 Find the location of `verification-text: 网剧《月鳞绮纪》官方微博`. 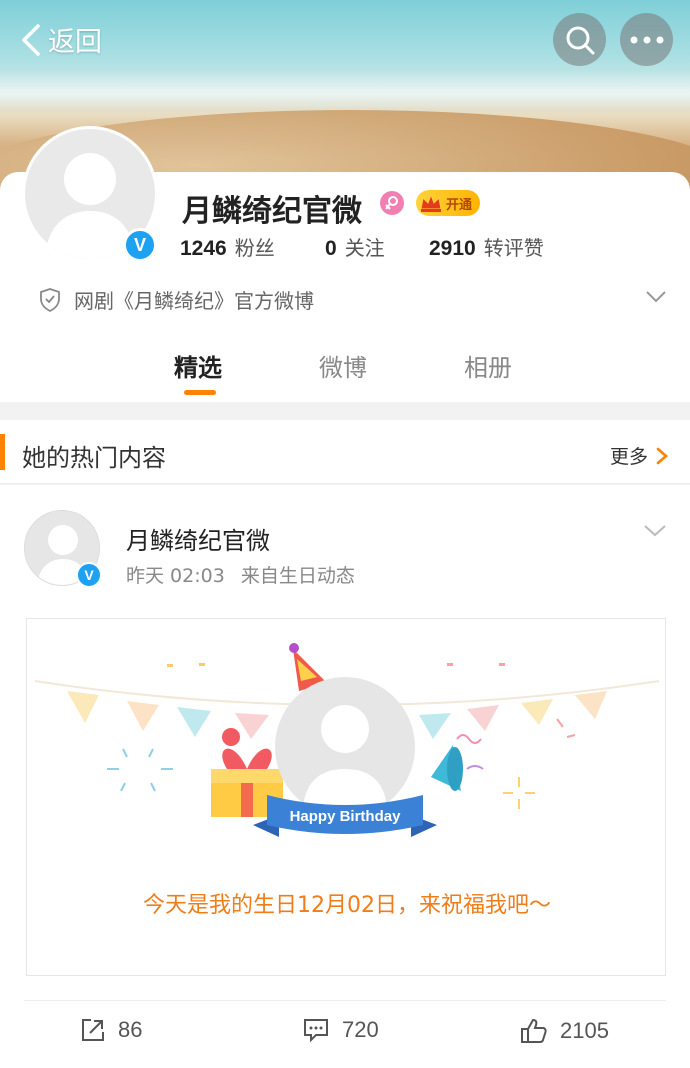

verification-text: 网剧《月鳞绮纪》官方微博 is located at coordinates (194, 301).